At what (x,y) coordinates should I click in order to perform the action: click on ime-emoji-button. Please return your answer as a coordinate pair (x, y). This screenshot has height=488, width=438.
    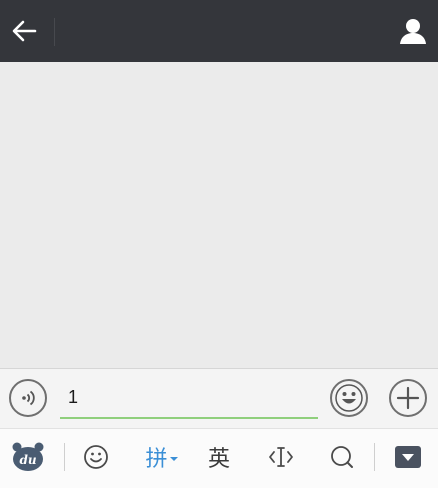
    Looking at the image, I should click on (96, 457).